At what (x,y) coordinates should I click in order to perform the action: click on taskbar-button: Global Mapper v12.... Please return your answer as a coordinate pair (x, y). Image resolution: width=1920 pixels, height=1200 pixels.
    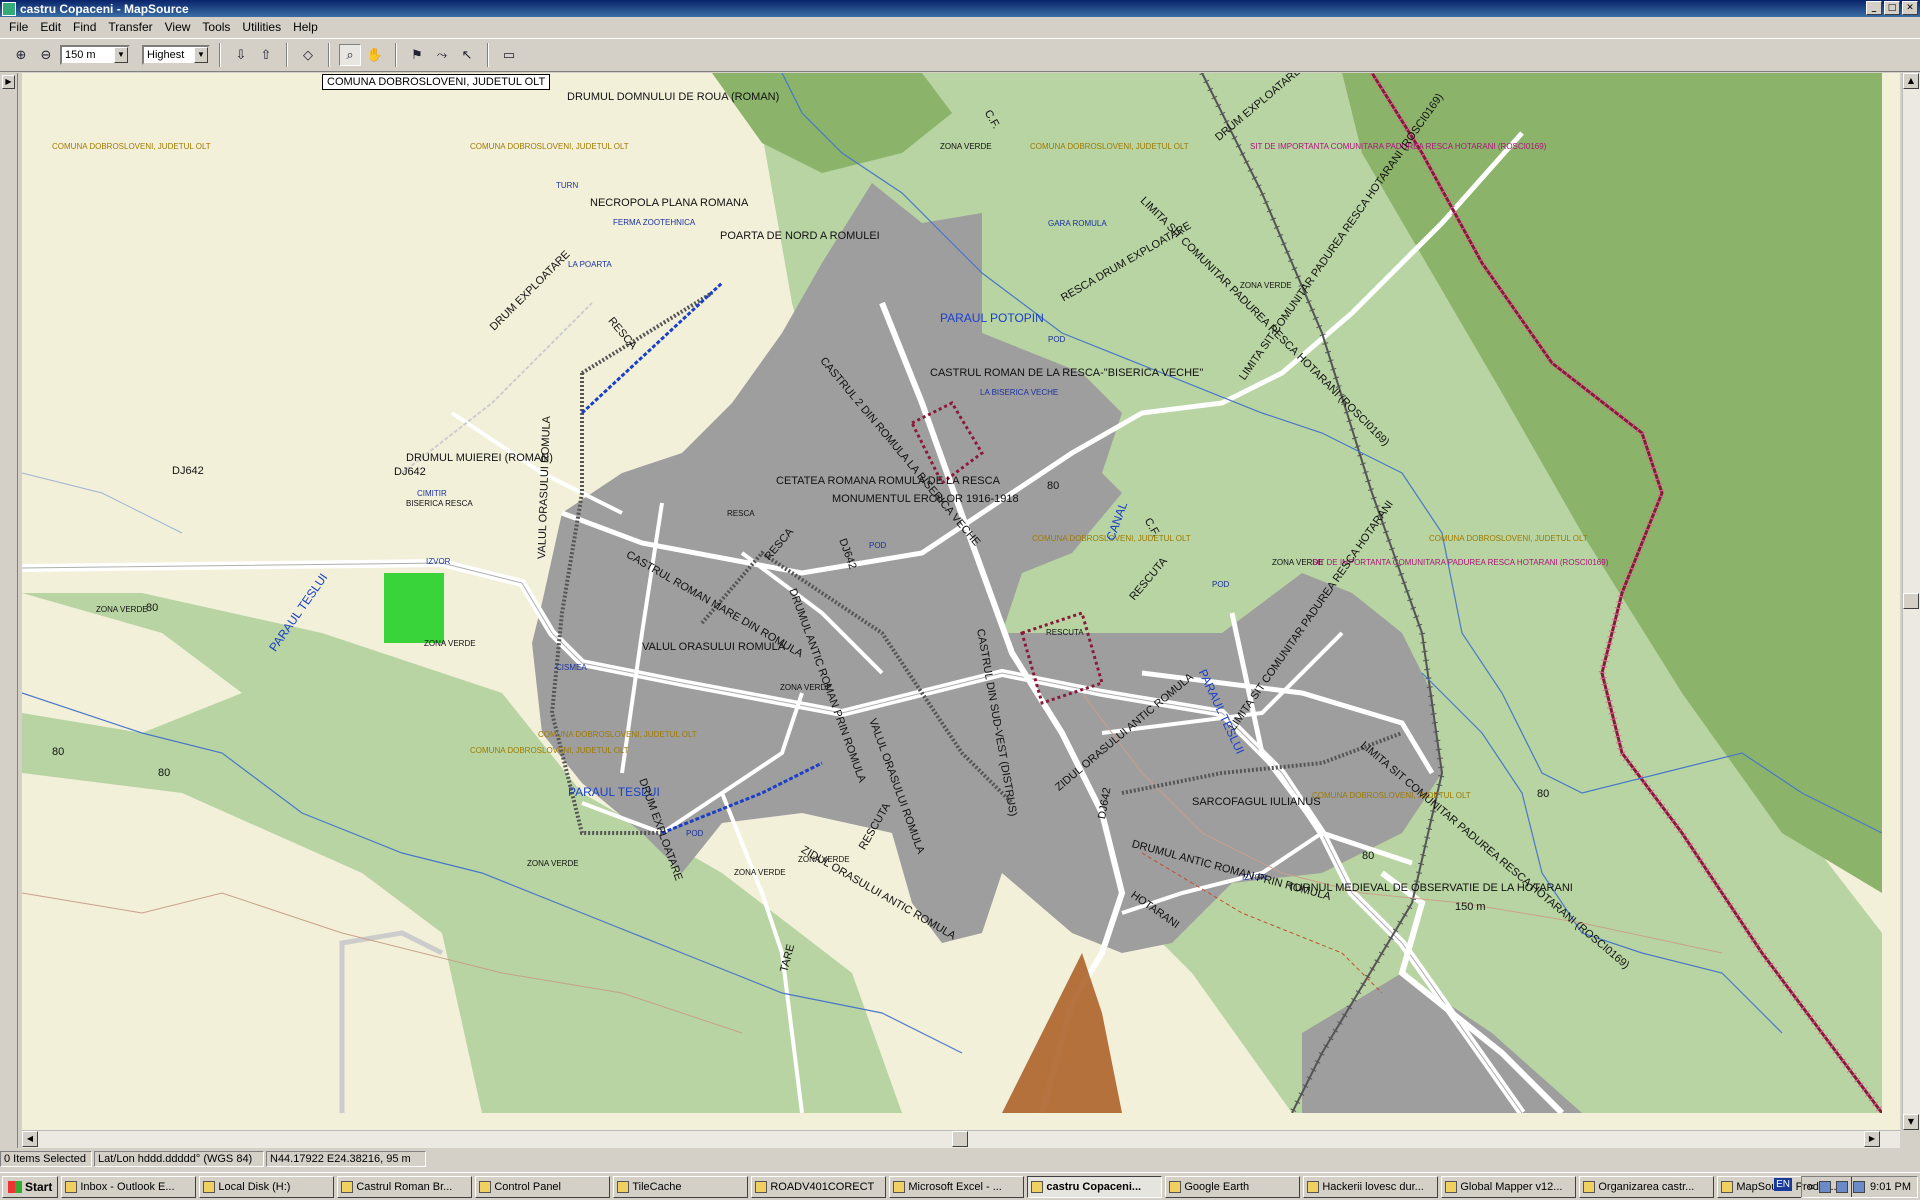
    Looking at the image, I should click on (1509, 1186).